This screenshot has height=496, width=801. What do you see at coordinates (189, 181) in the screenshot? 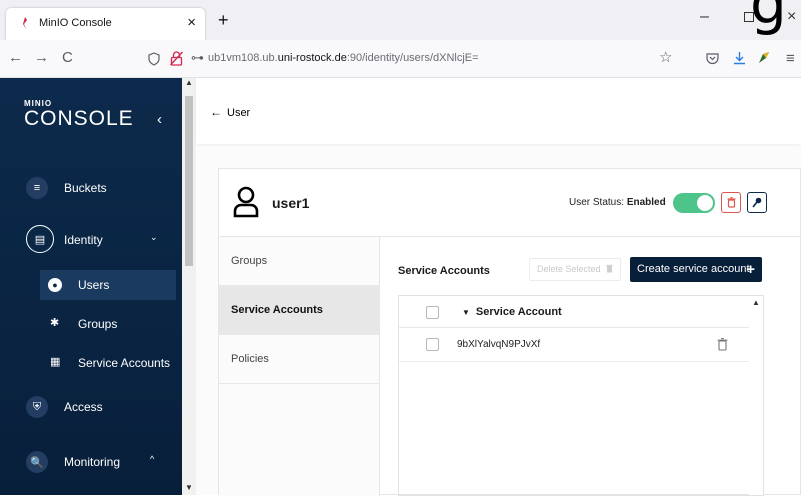
I see `scrollbar-thumb` at bounding box center [189, 181].